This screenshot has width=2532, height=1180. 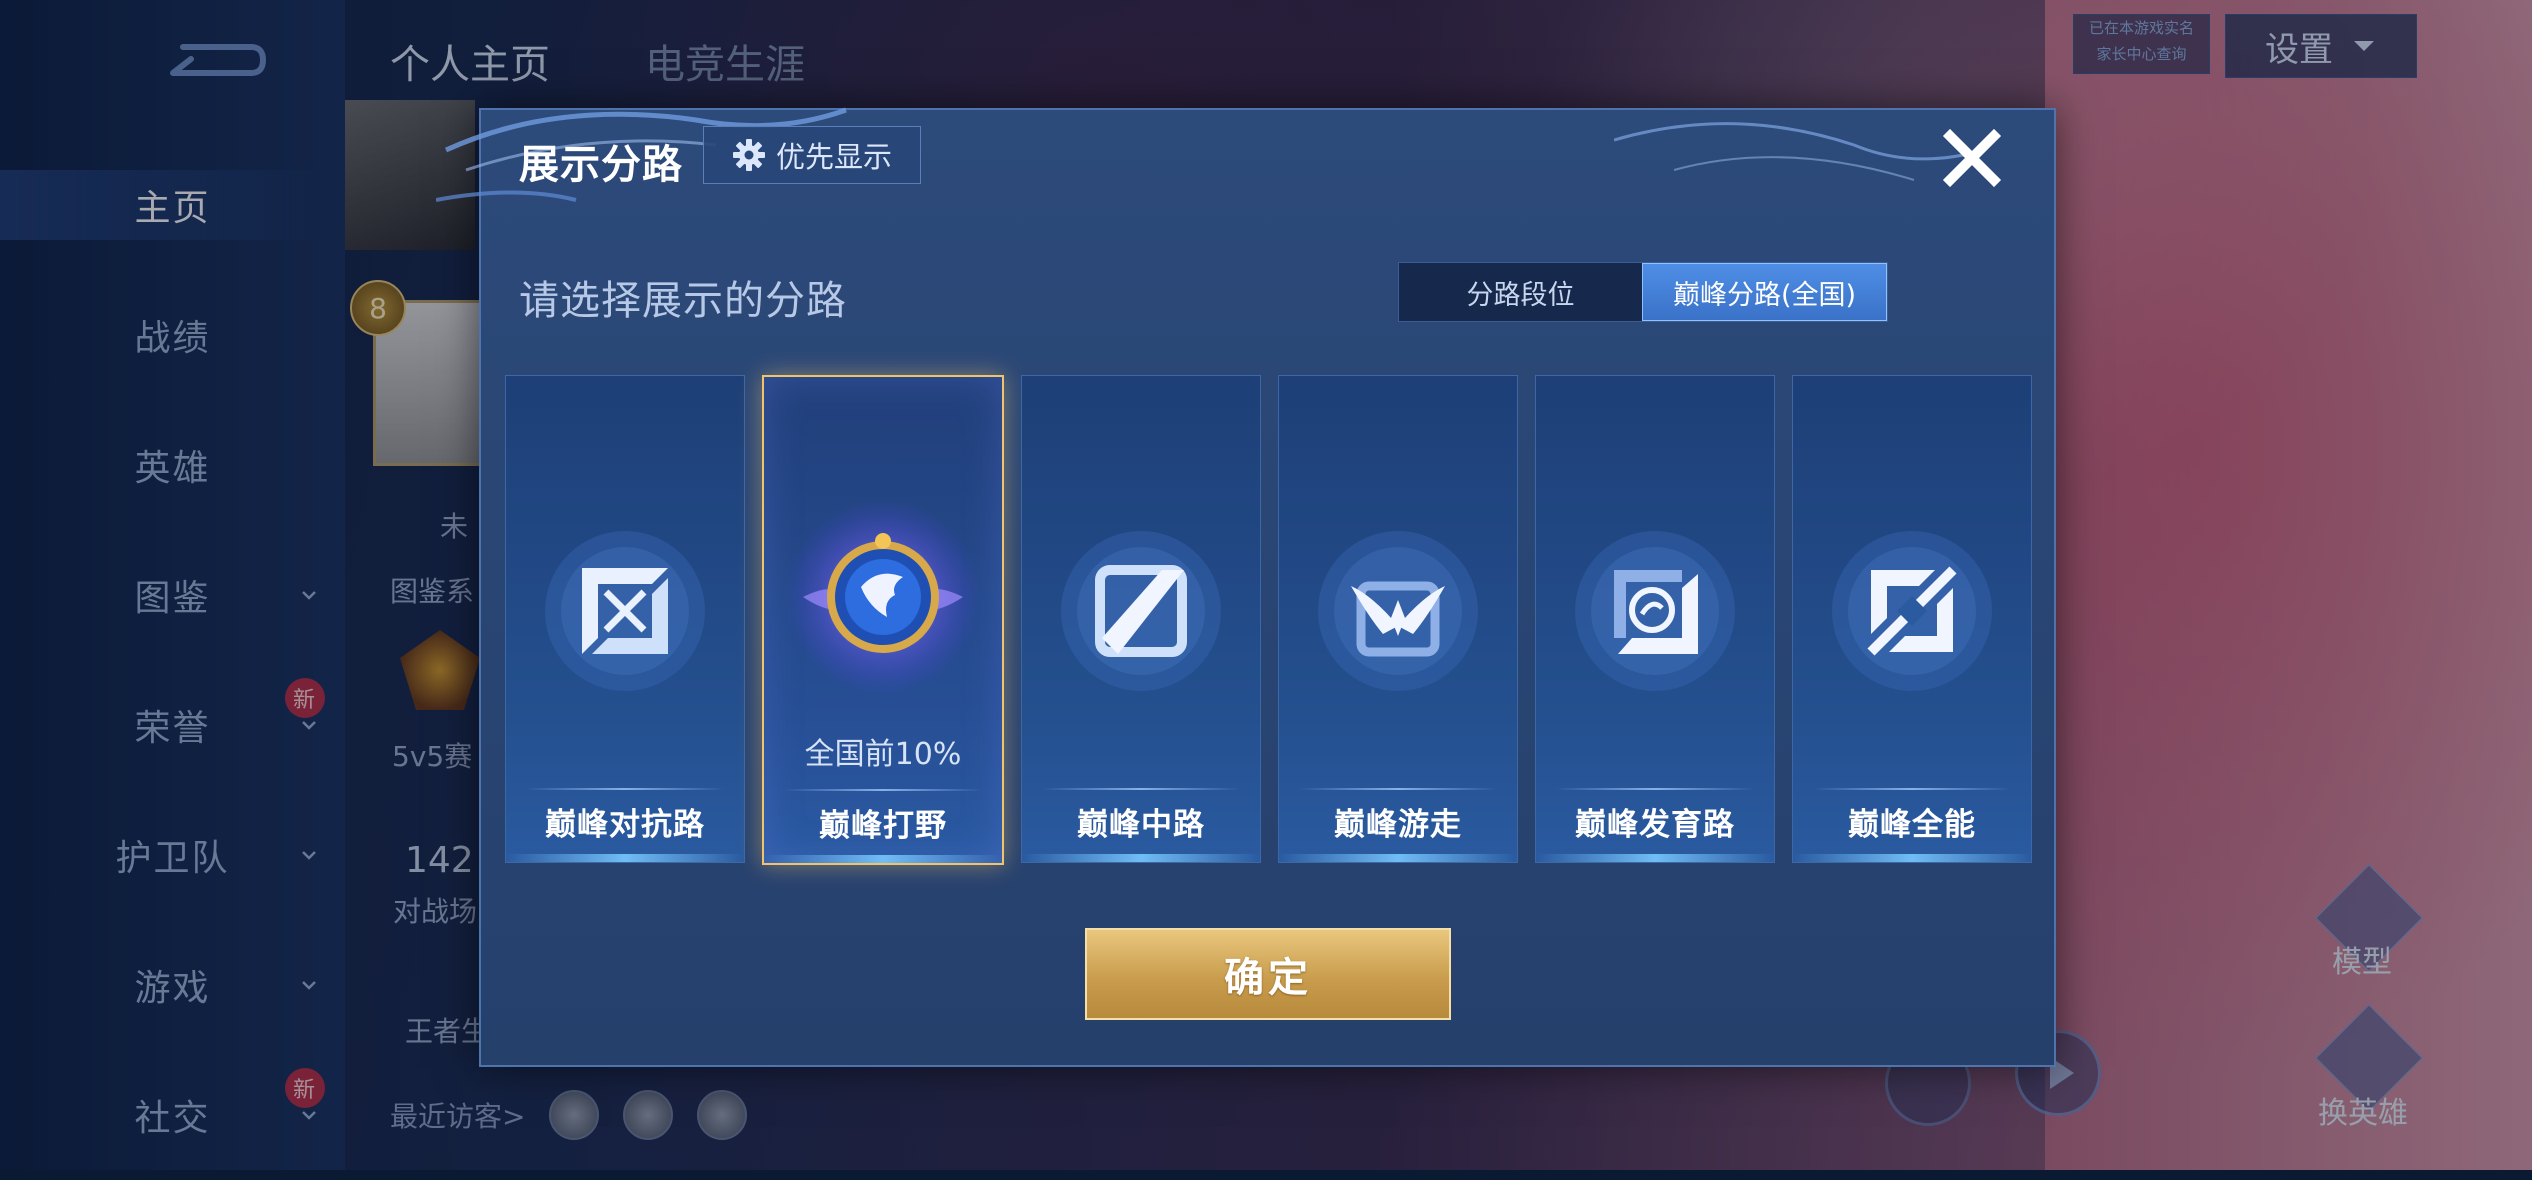 I want to click on confirm-button: 确定, so click(x=1268, y=974).